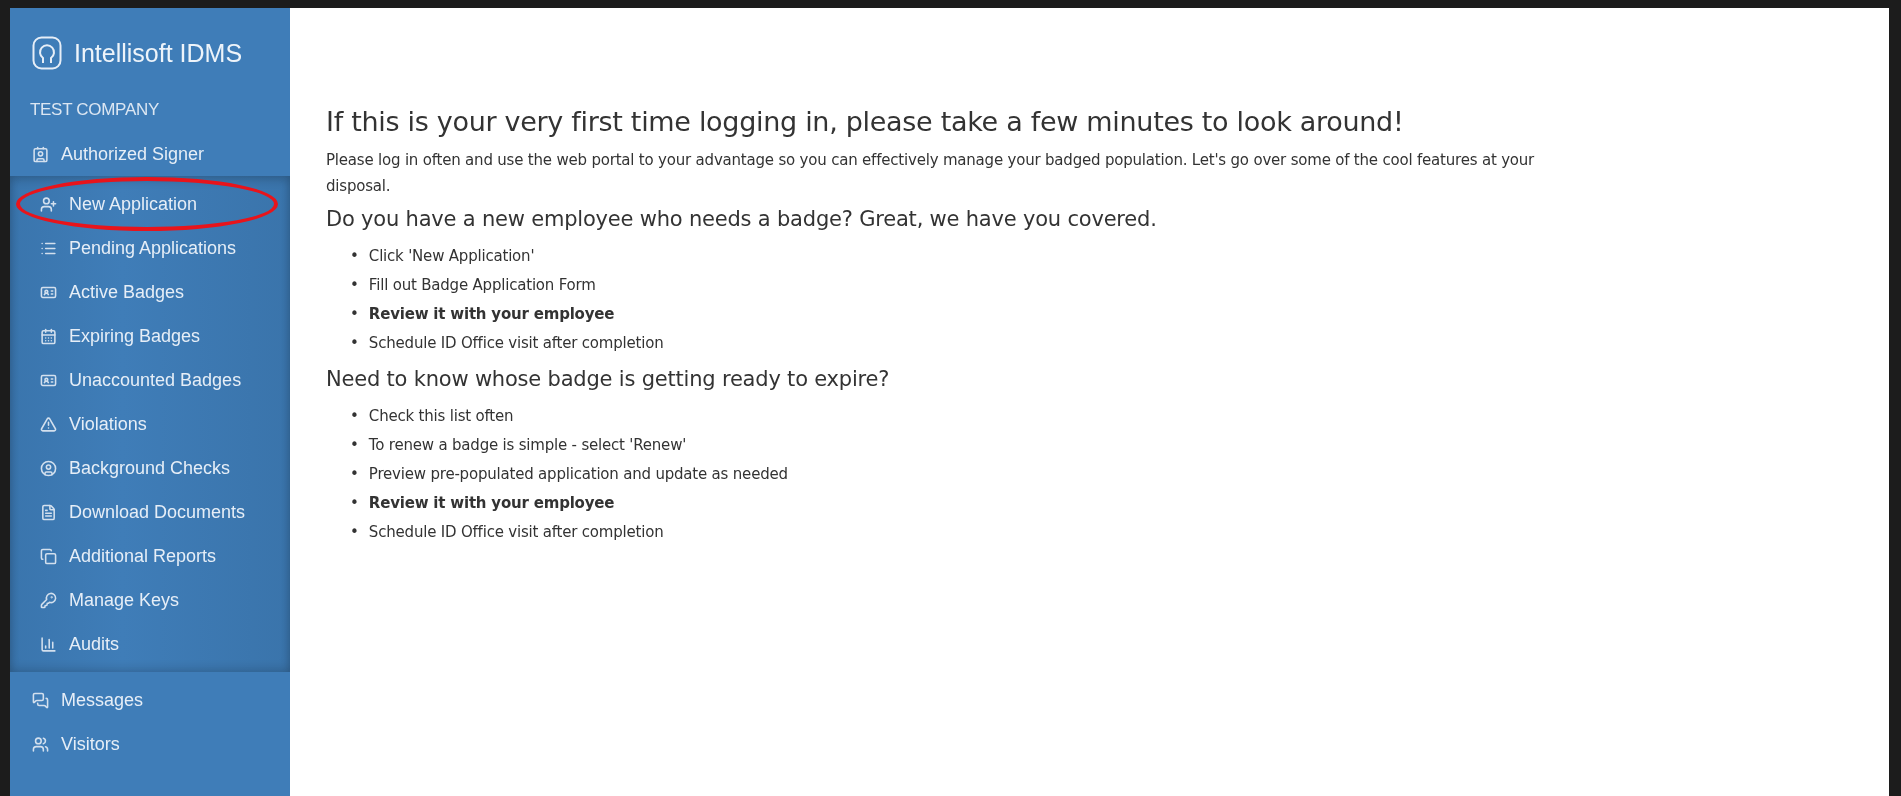  What do you see at coordinates (451, 255) in the screenshot?
I see `bullet-text: Click 'New Application'` at bounding box center [451, 255].